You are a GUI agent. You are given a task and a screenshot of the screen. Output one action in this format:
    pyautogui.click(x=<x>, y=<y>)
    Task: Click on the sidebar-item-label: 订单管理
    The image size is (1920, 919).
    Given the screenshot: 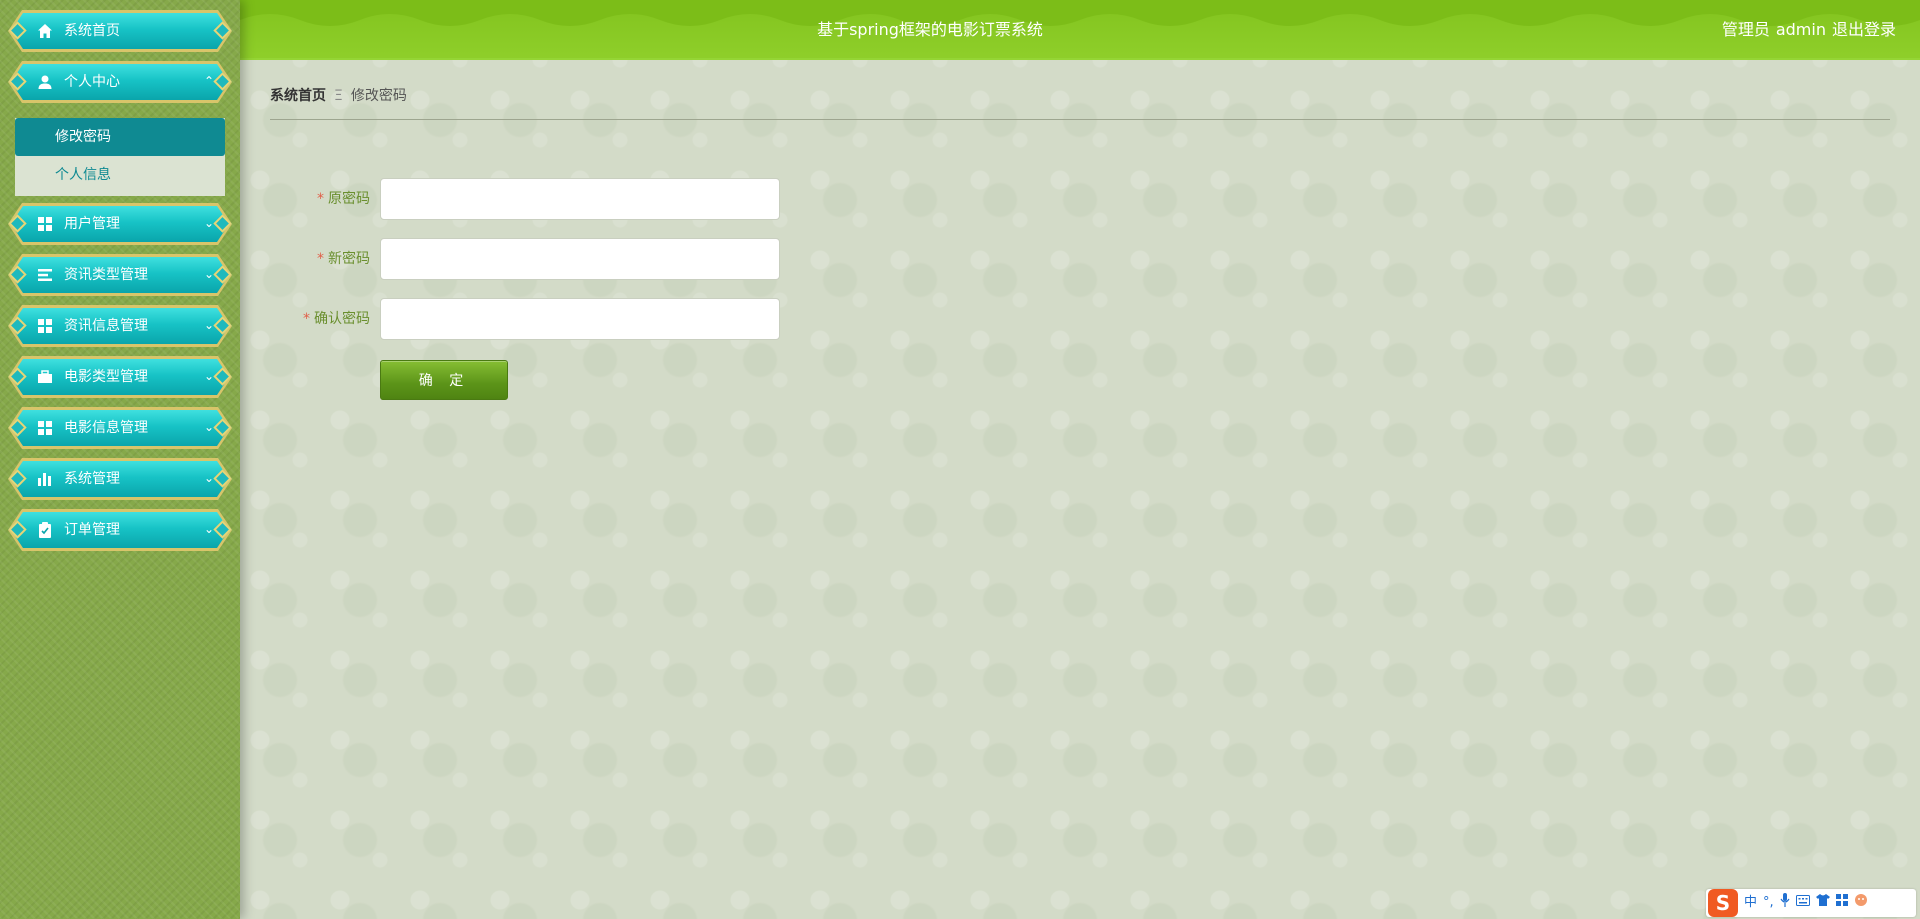 What is the action you would take?
    pyautogui.click(x=92, y=530)
    